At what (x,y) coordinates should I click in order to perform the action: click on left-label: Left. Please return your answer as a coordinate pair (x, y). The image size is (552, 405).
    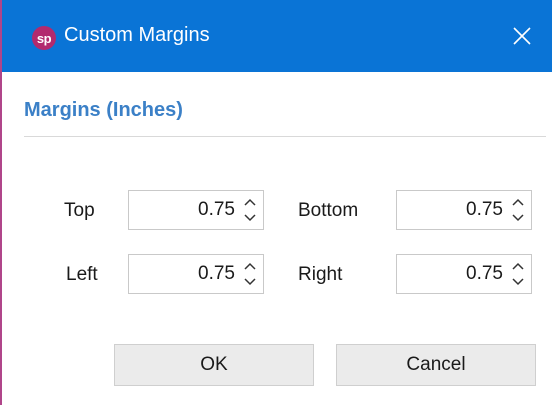
    Looking at the image, I should click on (82, 274).